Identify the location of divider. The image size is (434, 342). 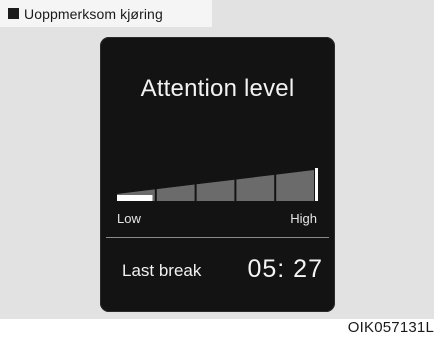
(217, 237).